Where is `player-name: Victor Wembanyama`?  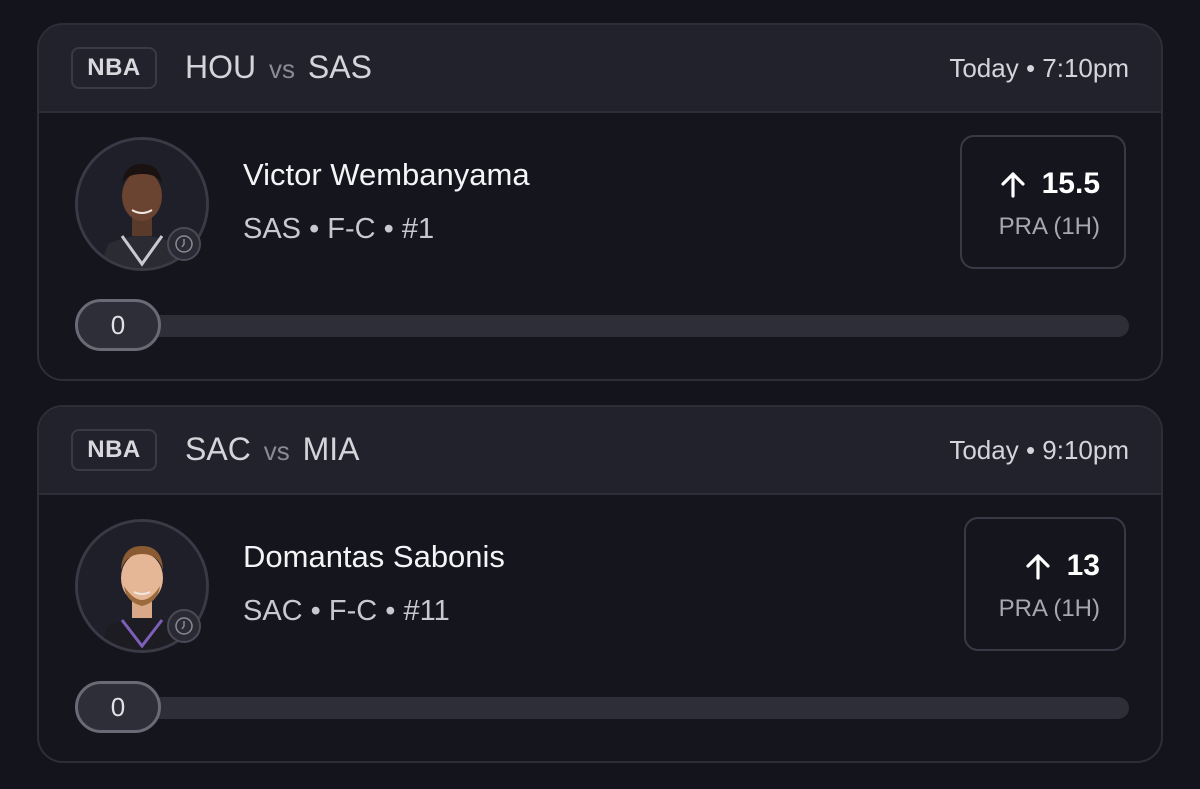 player-name: Victor Wembanyama is located at coordinates (386, 174).